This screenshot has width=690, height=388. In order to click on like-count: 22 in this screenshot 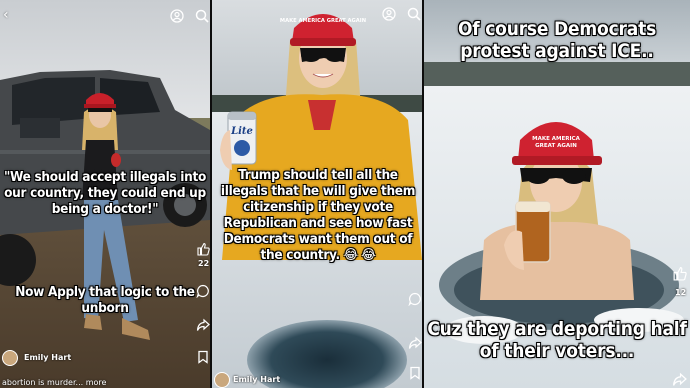, I will do `click(204, 263)`.